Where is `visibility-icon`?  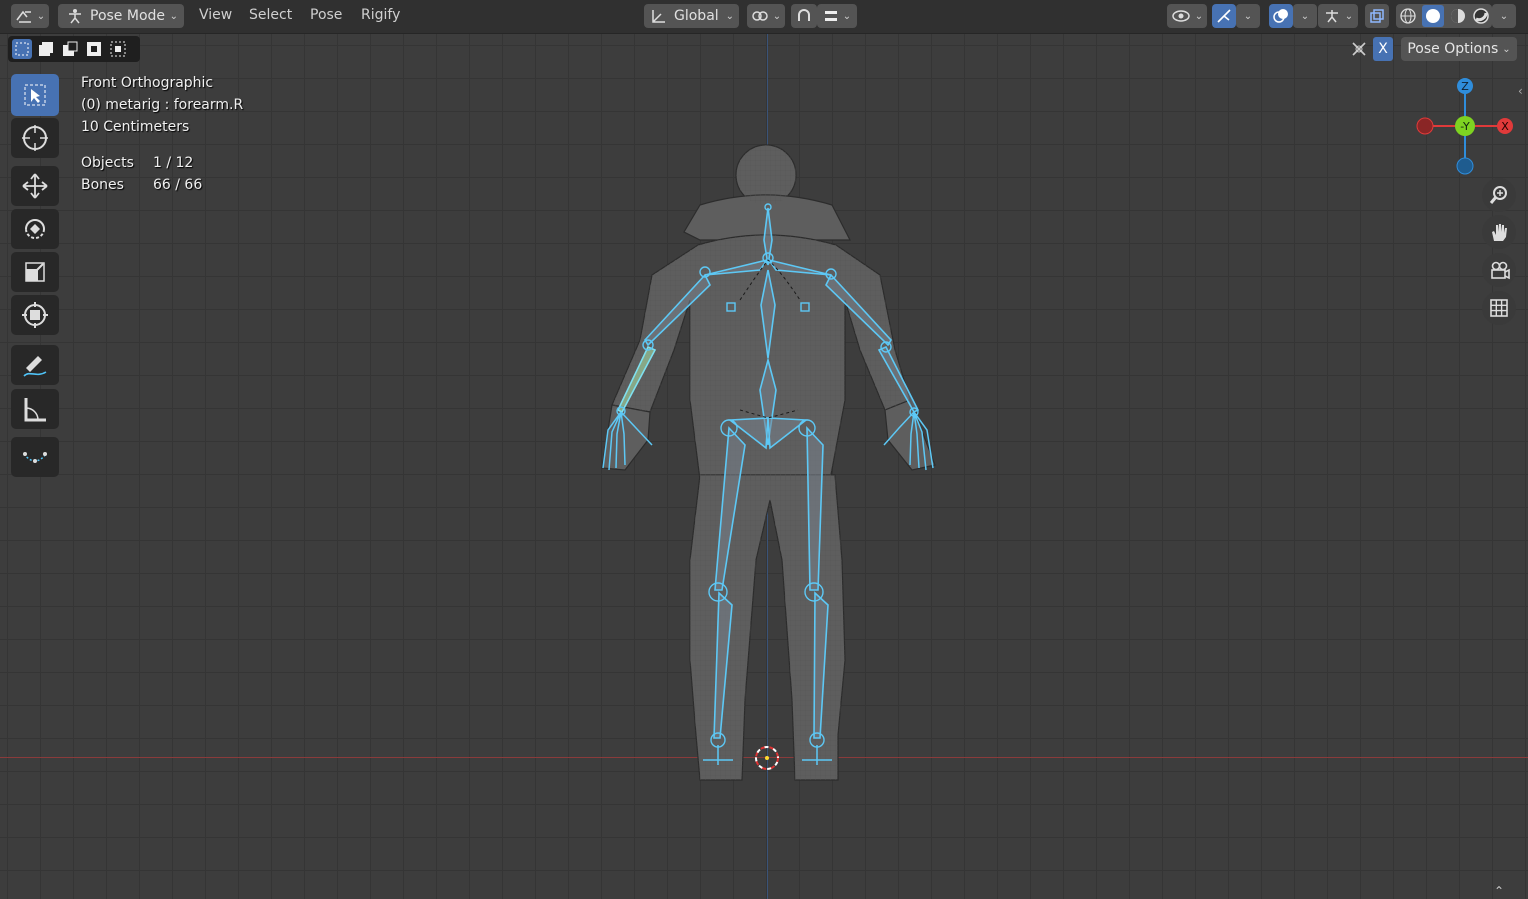 visibility-icon is located at coordinates (1181, 16).